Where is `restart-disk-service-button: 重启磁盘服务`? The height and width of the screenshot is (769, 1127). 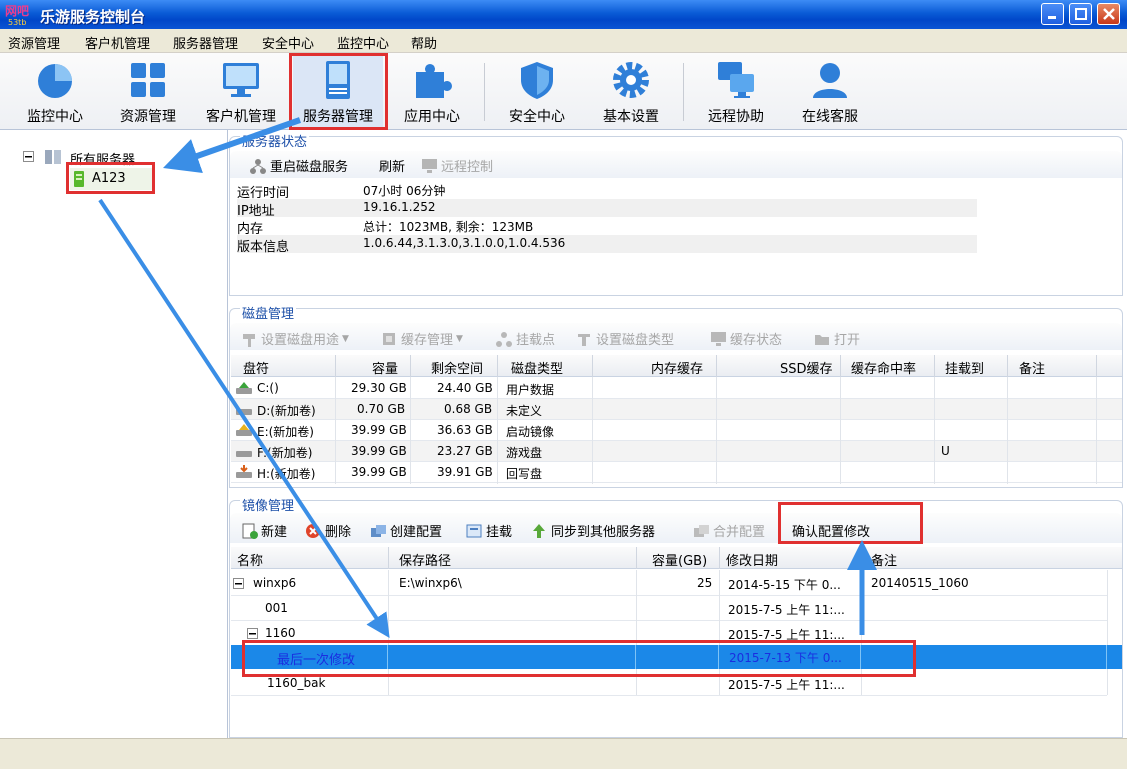 restart-disk-service-button: 重启磁盘服务 is located at coordinates (299, 165).